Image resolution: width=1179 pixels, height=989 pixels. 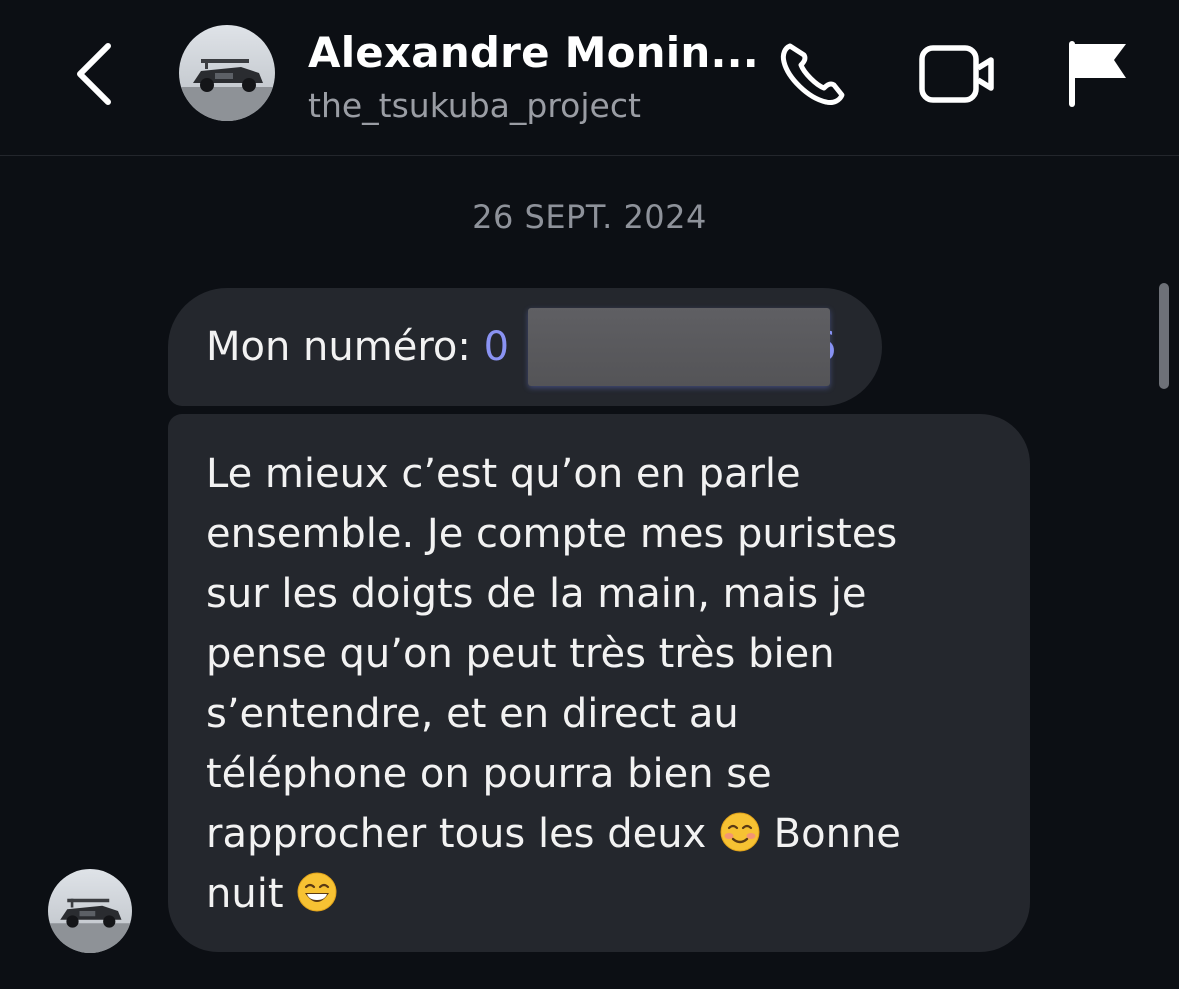 I want to click on smiling-face-icon, so click(x=740, y=832).